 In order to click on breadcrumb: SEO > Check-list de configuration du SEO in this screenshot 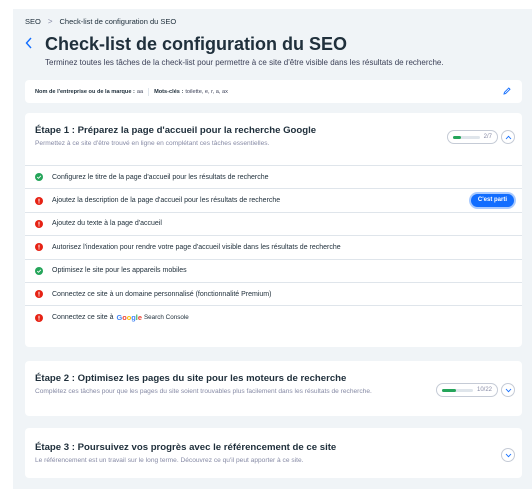, I will do `click(100, 21)`.